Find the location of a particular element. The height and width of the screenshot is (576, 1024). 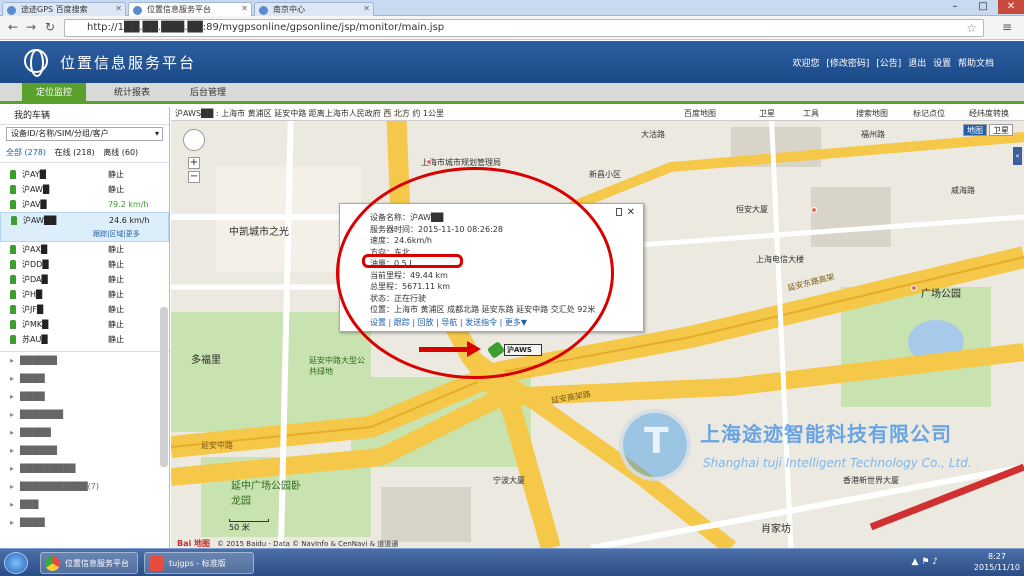

vehicle-row: 沪MK█ 静止 is located at coordinates (84, 324).